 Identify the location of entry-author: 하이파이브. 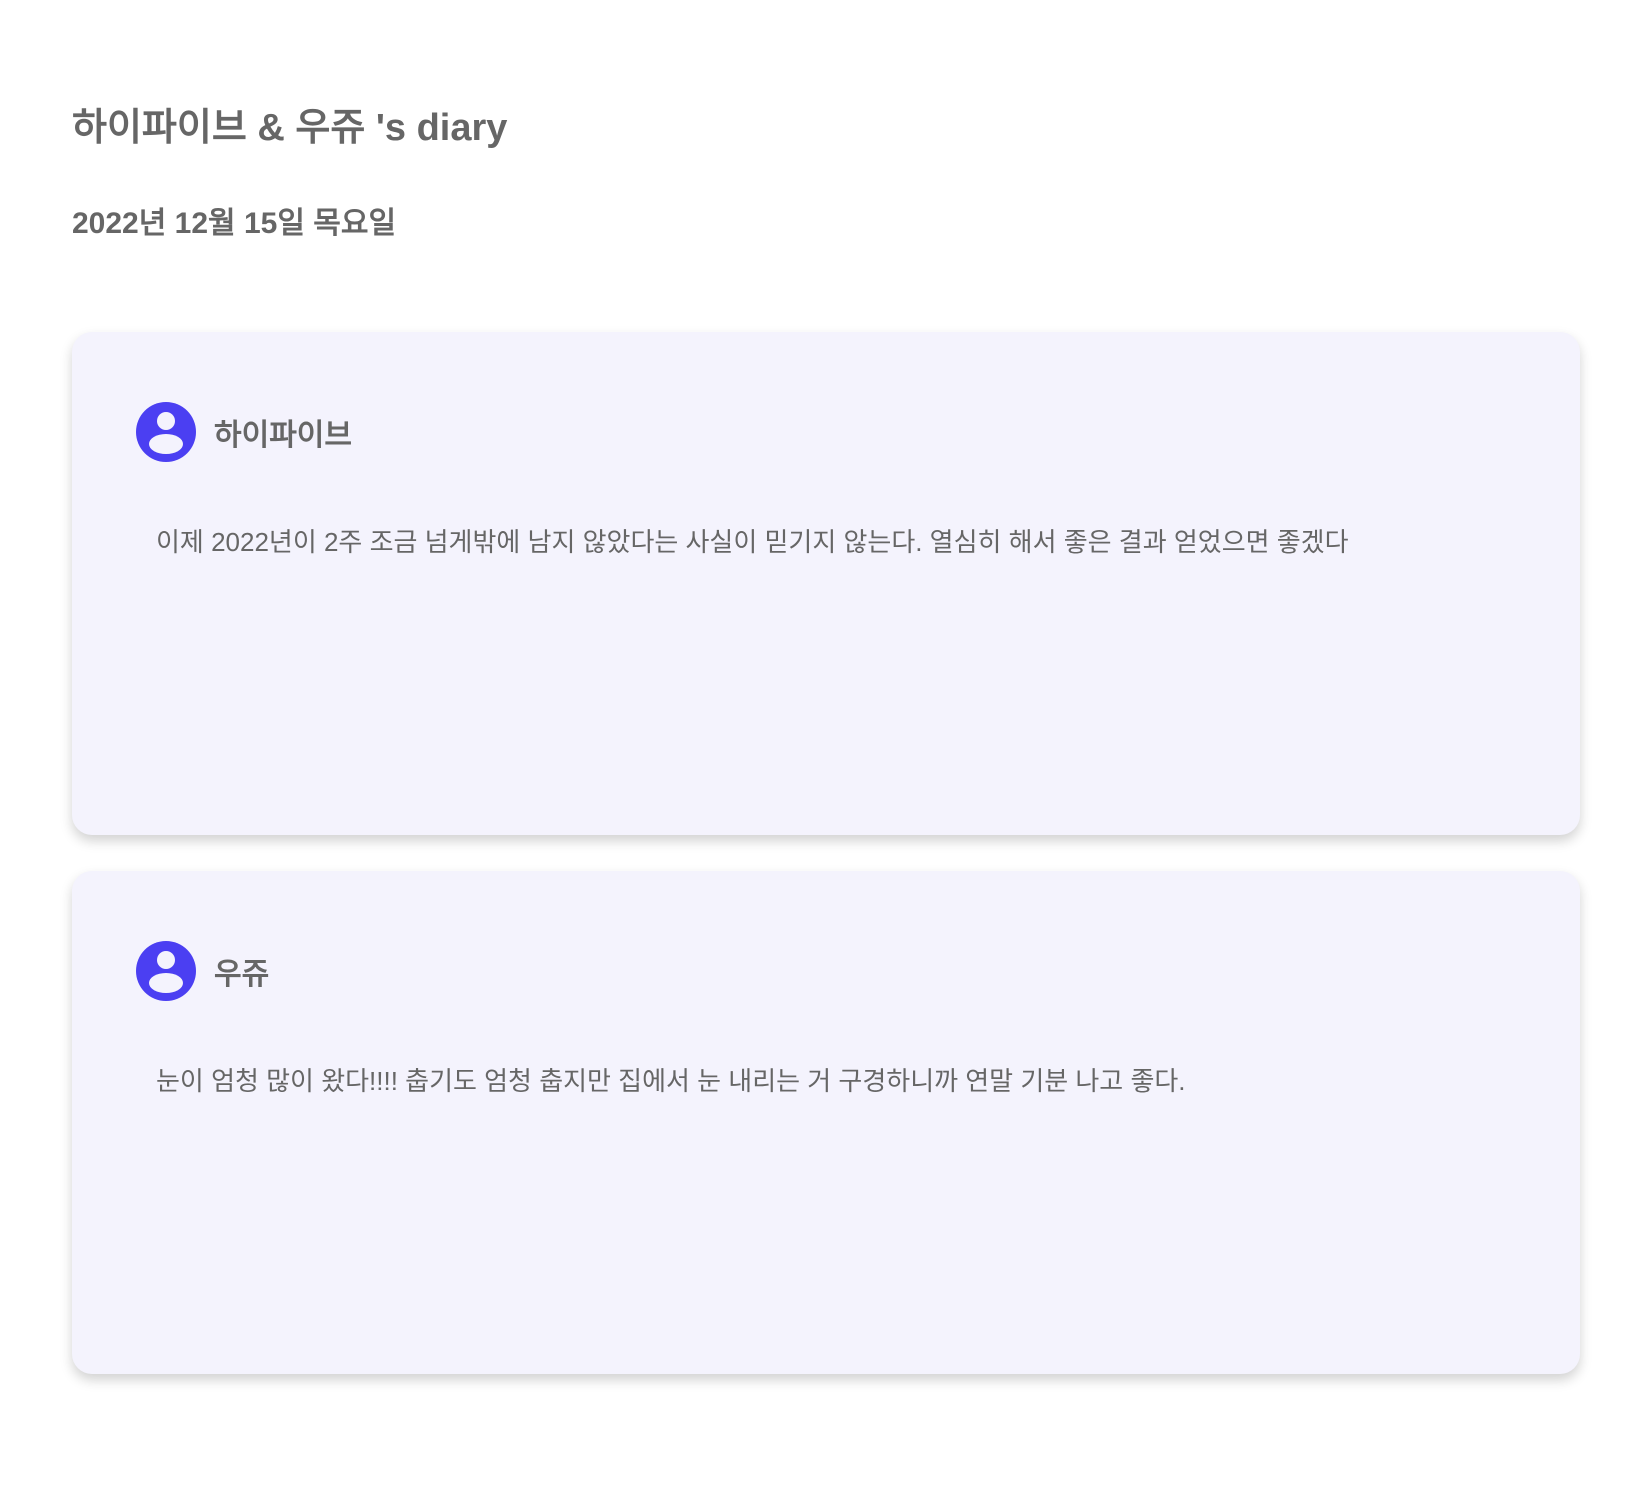
(244, 432).